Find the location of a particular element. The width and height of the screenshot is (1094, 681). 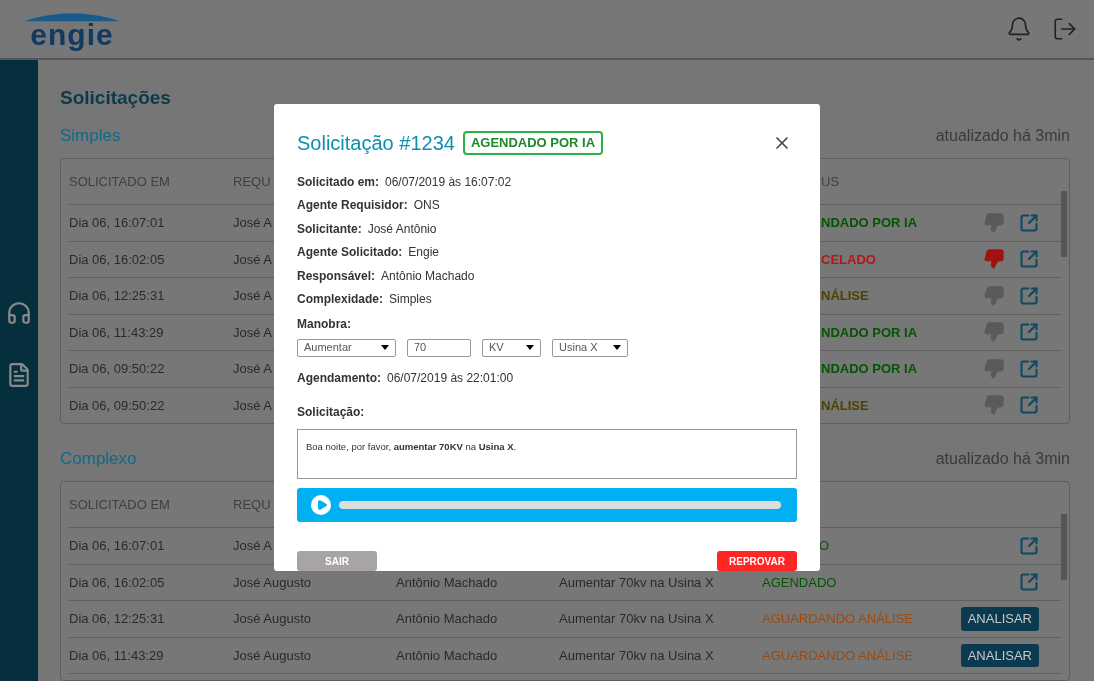

column-header: US is located at coordinates (830, 181).